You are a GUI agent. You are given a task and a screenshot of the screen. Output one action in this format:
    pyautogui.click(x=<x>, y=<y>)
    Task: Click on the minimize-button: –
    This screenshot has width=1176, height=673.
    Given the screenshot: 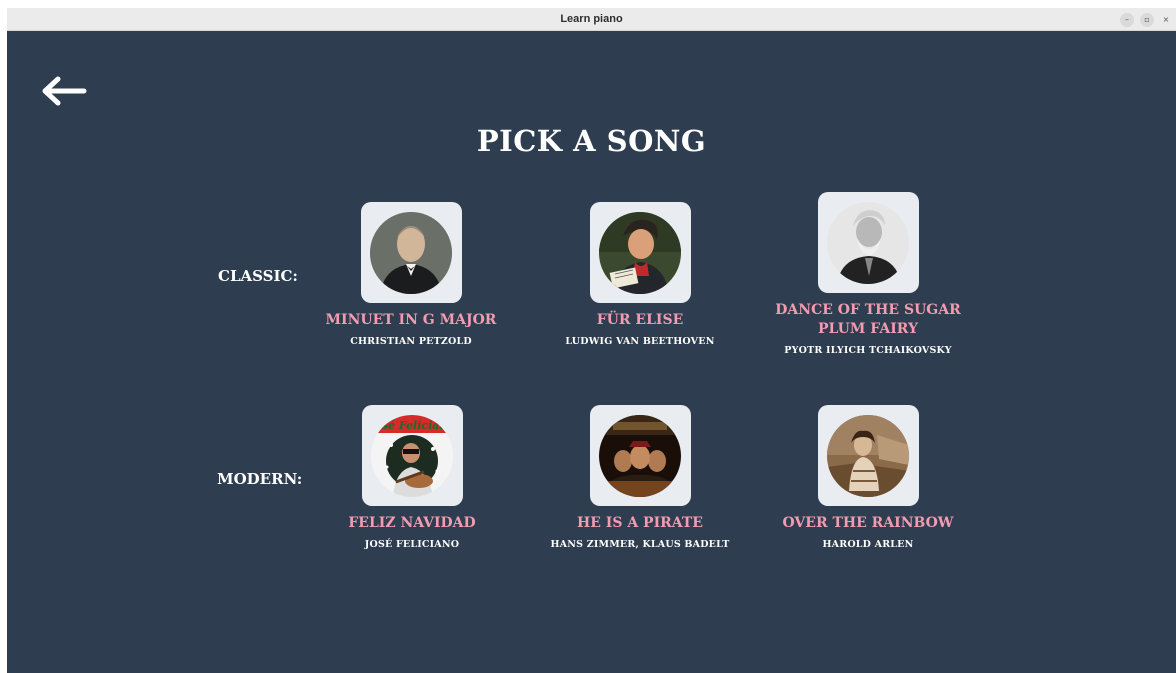 What is the action you would take?
    pyautogui.click(x=1127, y=20)
    